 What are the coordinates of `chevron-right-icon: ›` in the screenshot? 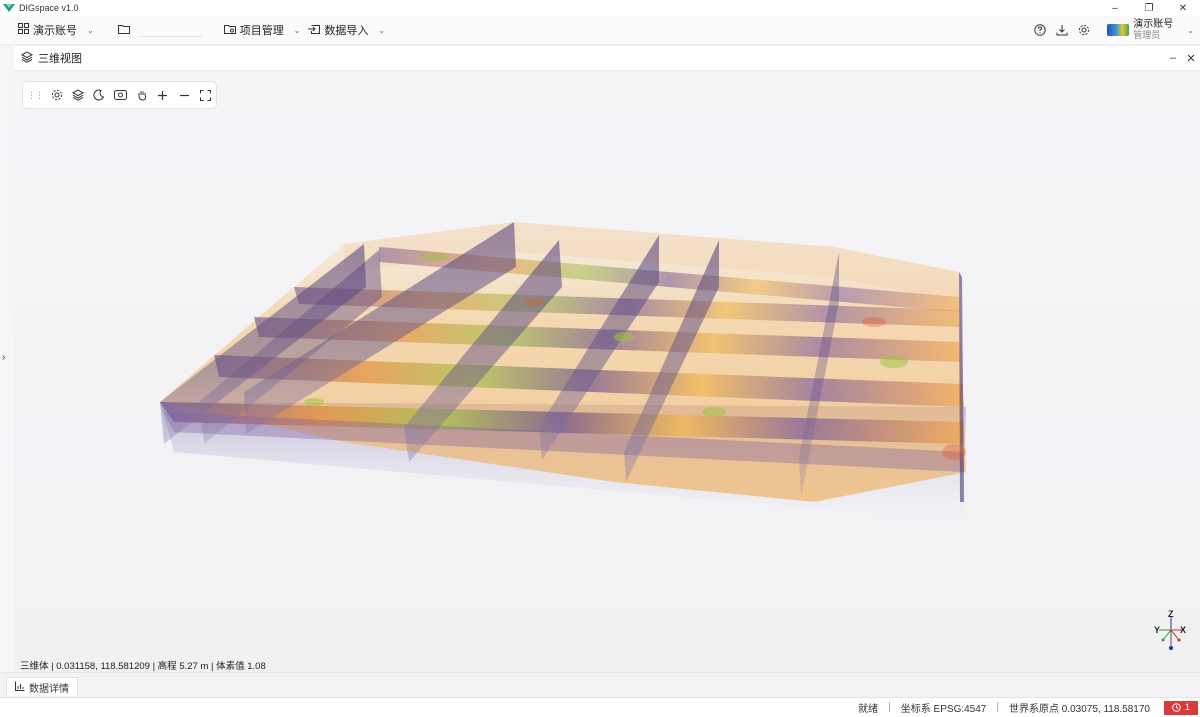 It's located at (3, 357).